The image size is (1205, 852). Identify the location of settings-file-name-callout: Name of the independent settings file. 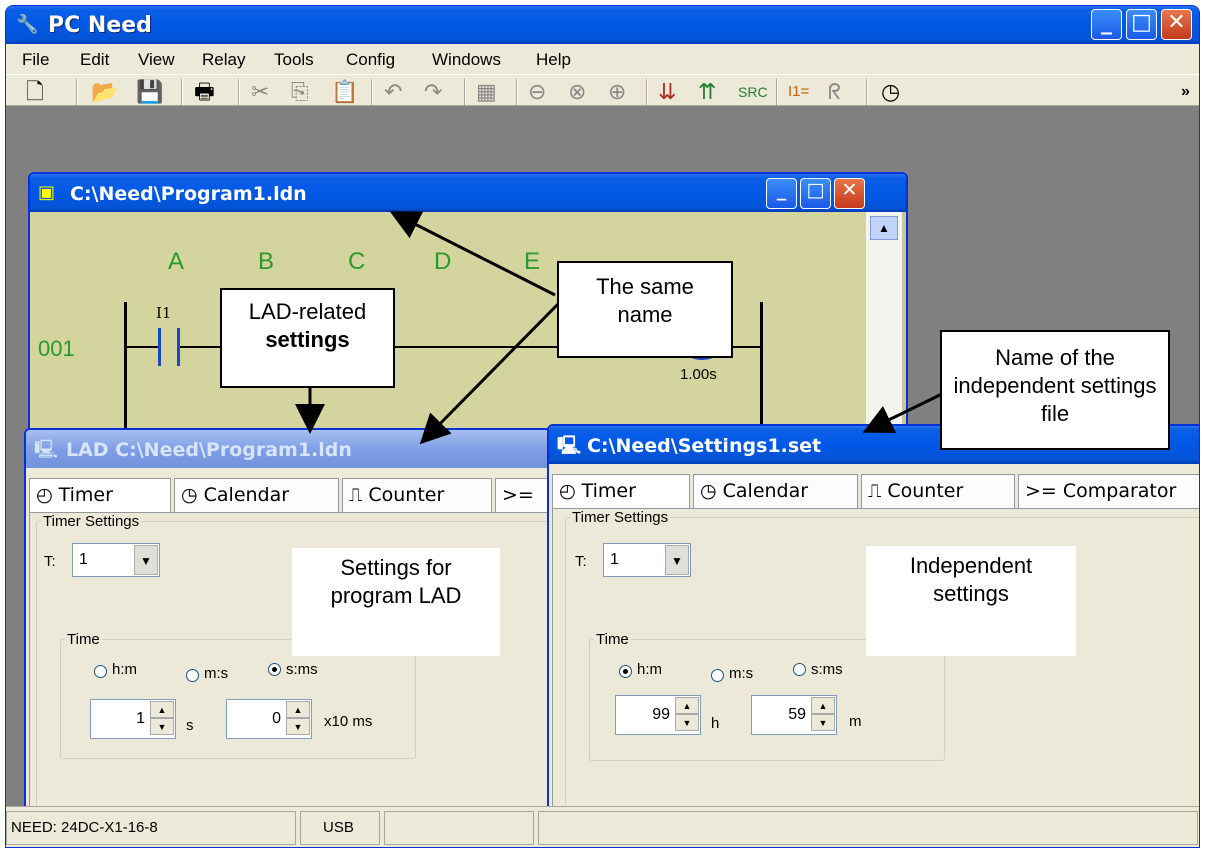
(1055, 390).